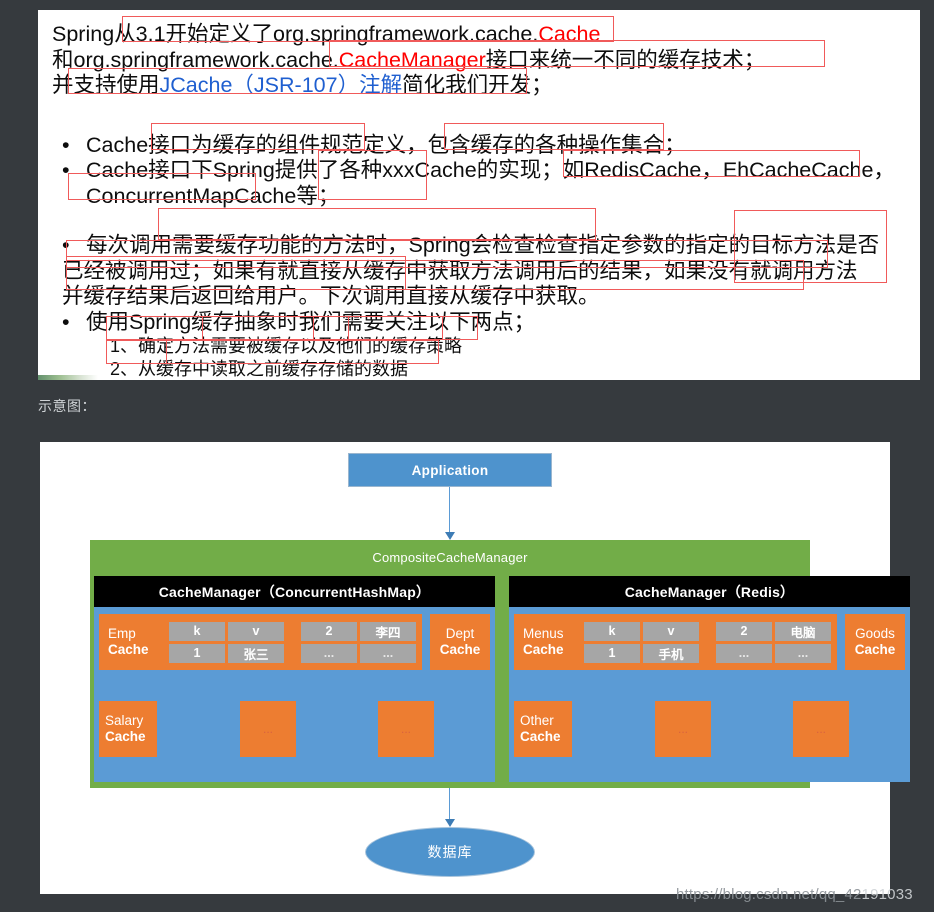 The height and width of the screenshot is (912, 934). Describe the element at coordinates (294, 591) in the screenshot. I see `cache-manager-left-header: CacheManager（ConcurrentHashMap）` at that location.